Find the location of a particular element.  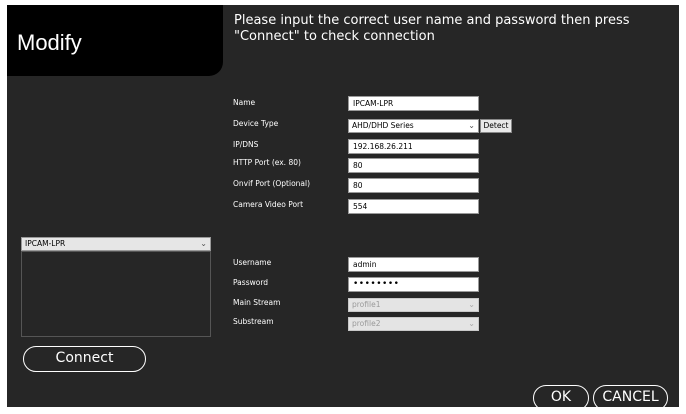

http-port-label: HTTP Port (ex. 80) is located at coordinates (267, 162).